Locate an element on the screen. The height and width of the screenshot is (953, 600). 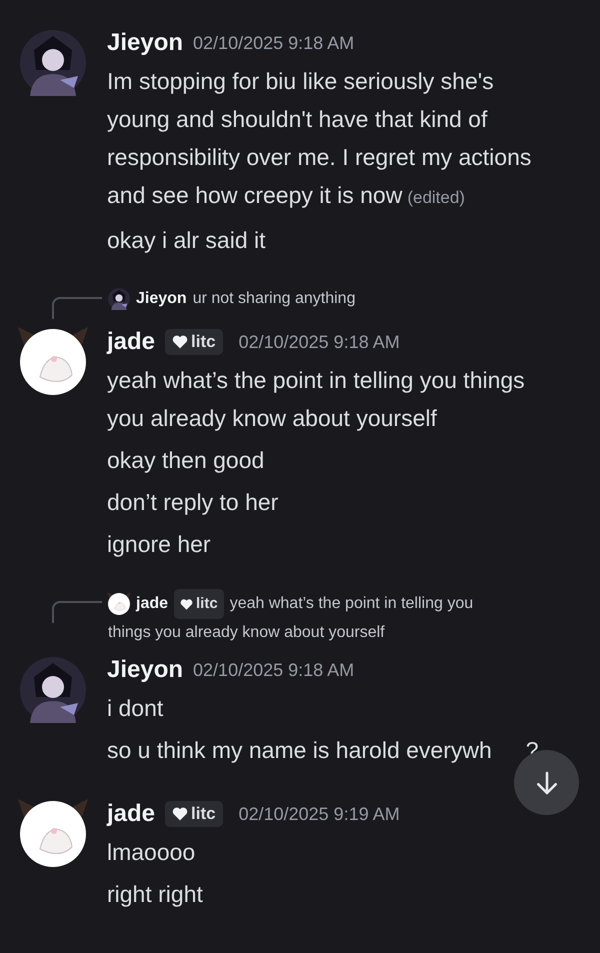
timestamp: 02/10/2025 9:19 AM is located at coordinates (319, 814).